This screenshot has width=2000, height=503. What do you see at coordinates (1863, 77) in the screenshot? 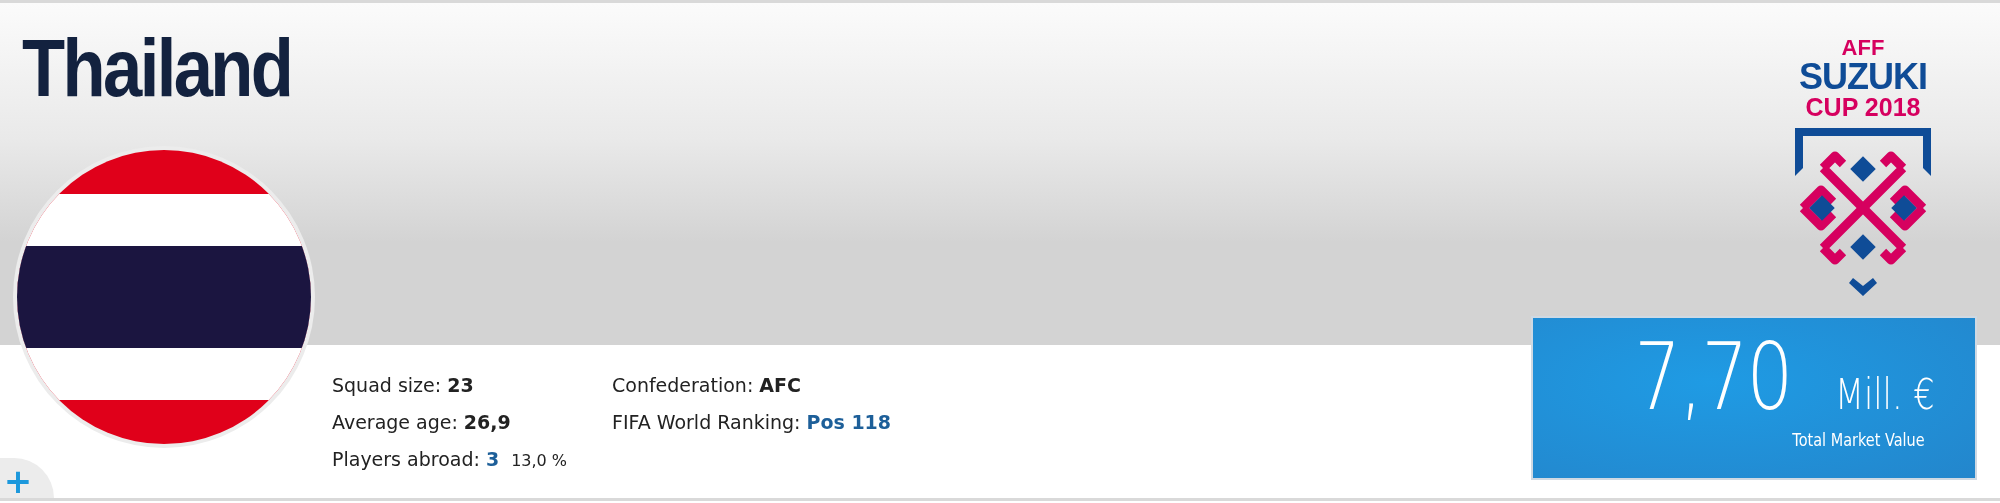
I see `logo-text: SUZUKI` at bounding box center [1863, 77].